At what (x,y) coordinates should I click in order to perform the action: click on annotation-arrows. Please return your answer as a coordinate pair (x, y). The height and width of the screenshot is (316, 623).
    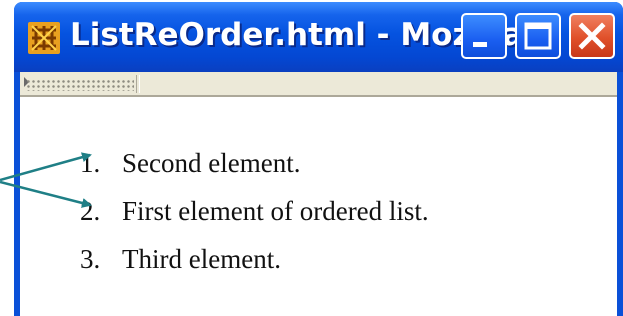
    Looking at the image, I should click on (46, 180).